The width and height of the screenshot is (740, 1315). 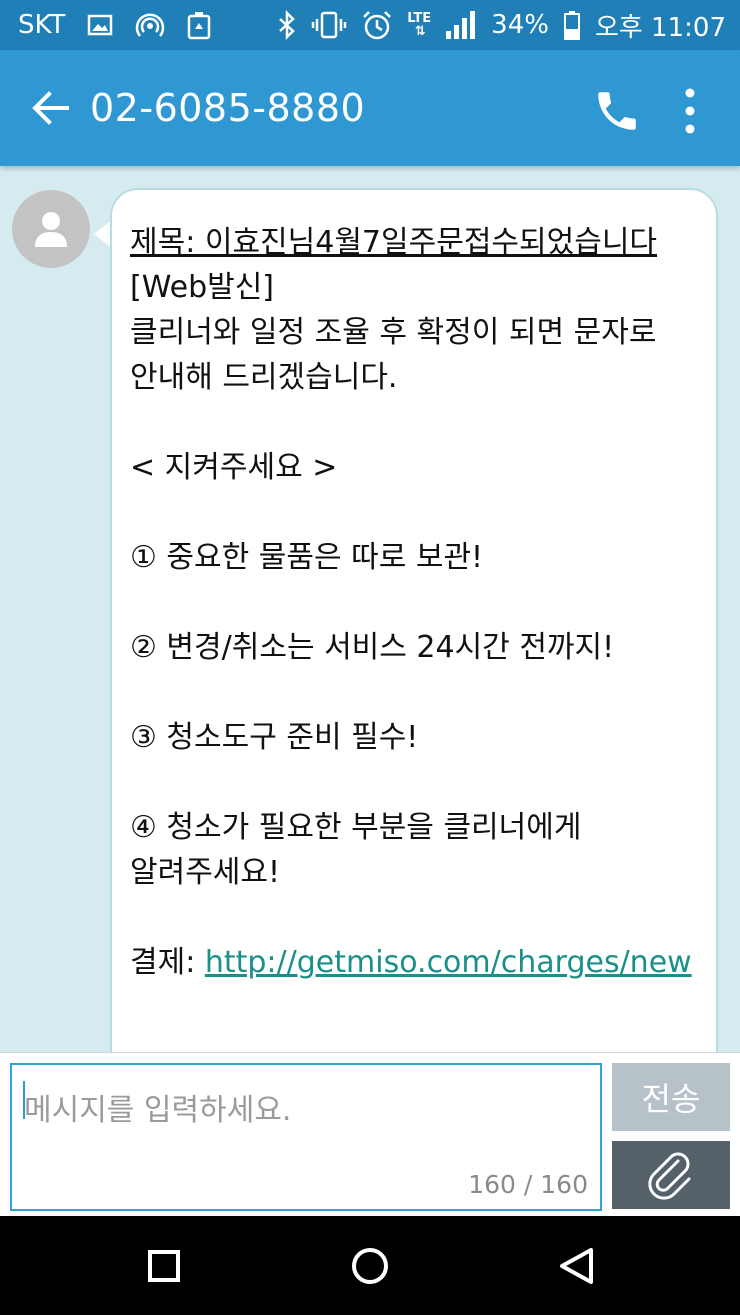 I want to click on phone-icon, so click(x=617, y=111).